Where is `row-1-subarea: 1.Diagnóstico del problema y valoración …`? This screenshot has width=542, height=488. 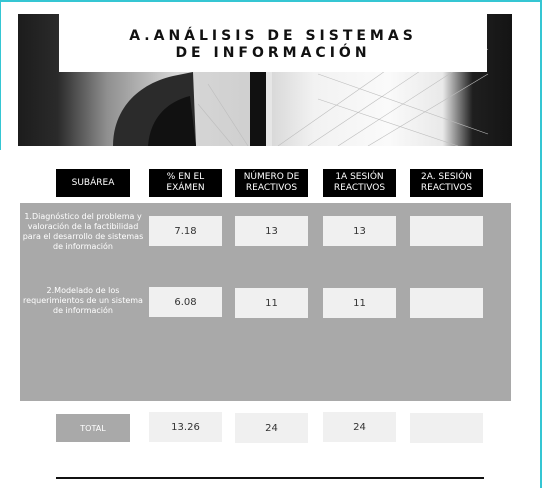 row-1-subarea: 1.Diagnóstico del problema y valoración … is located at coordinates (83, 231).